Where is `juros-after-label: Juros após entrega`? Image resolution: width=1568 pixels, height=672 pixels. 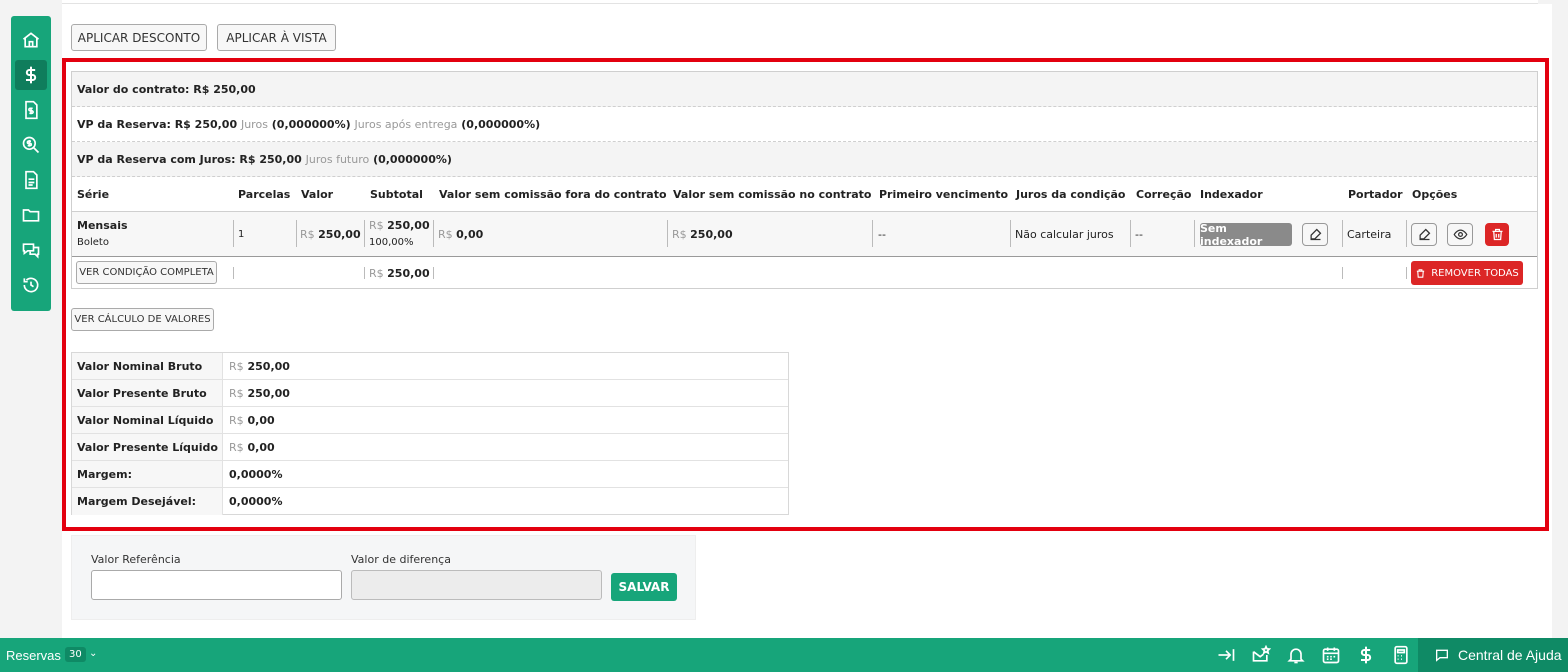
juros-after-label: Juros após entrega is located at coordinates (406, 124).